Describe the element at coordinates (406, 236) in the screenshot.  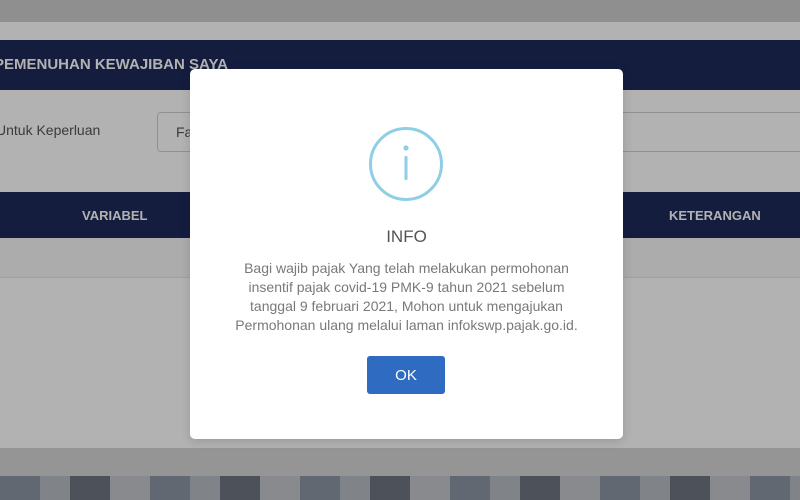
I see `dialog-title: INFO` at that location.